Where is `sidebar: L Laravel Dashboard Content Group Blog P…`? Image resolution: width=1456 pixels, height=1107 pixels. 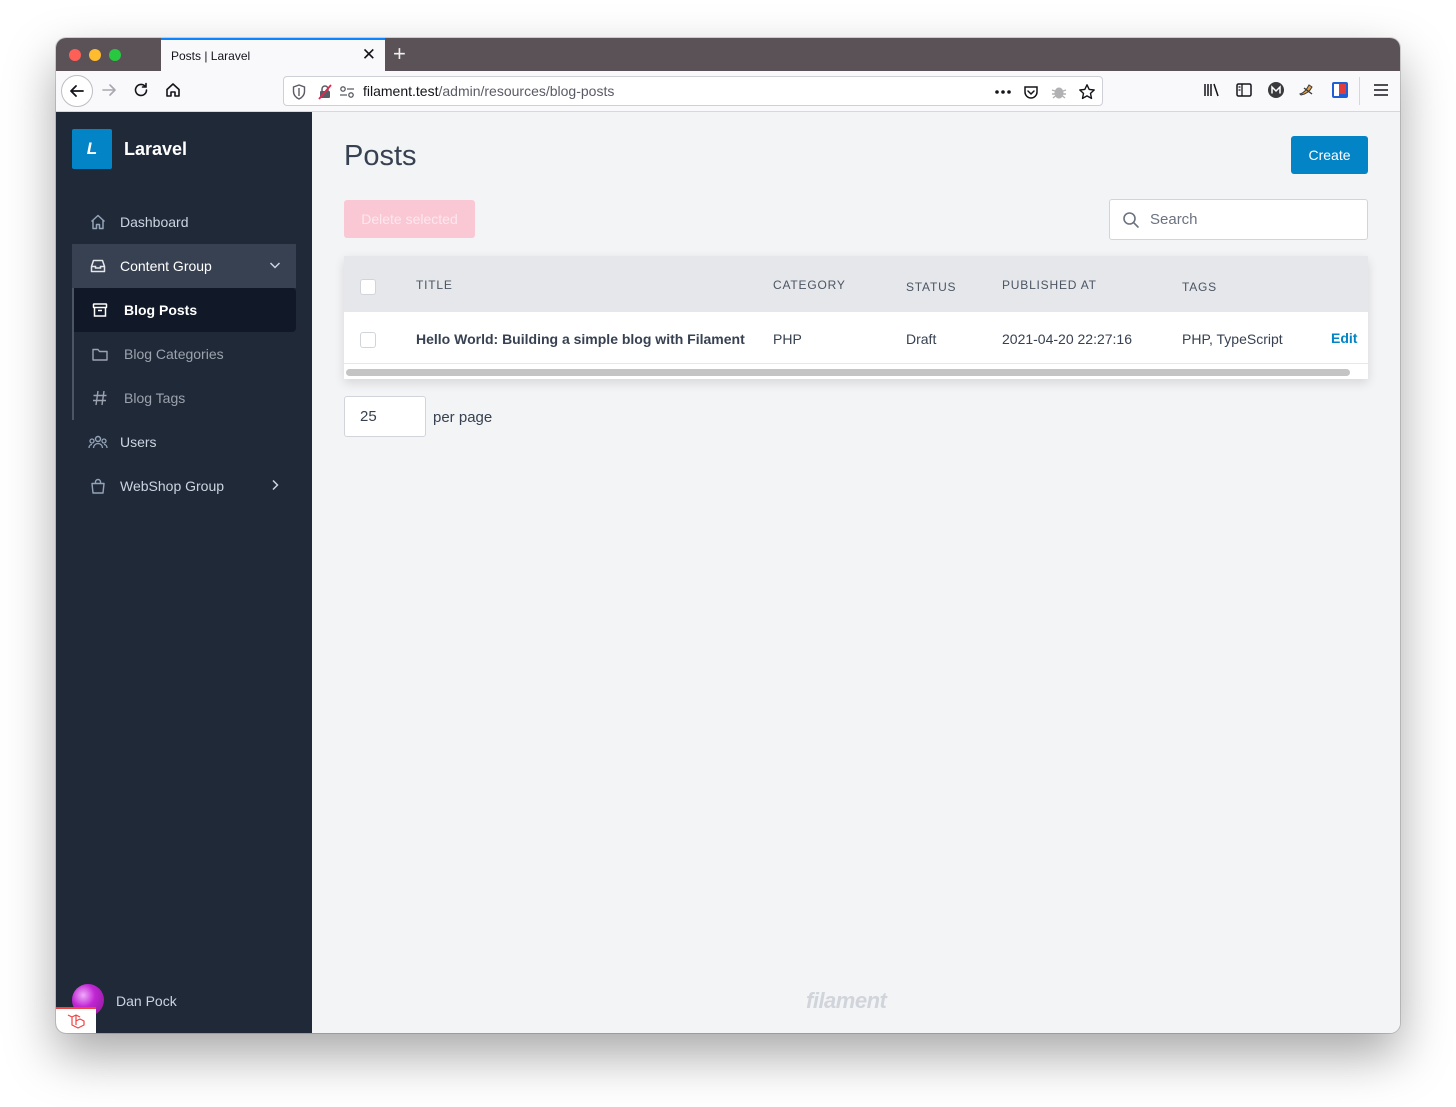 sidebar: L Laravel Dashboard Content Group Blog P… is located at coordinates (184, 572).